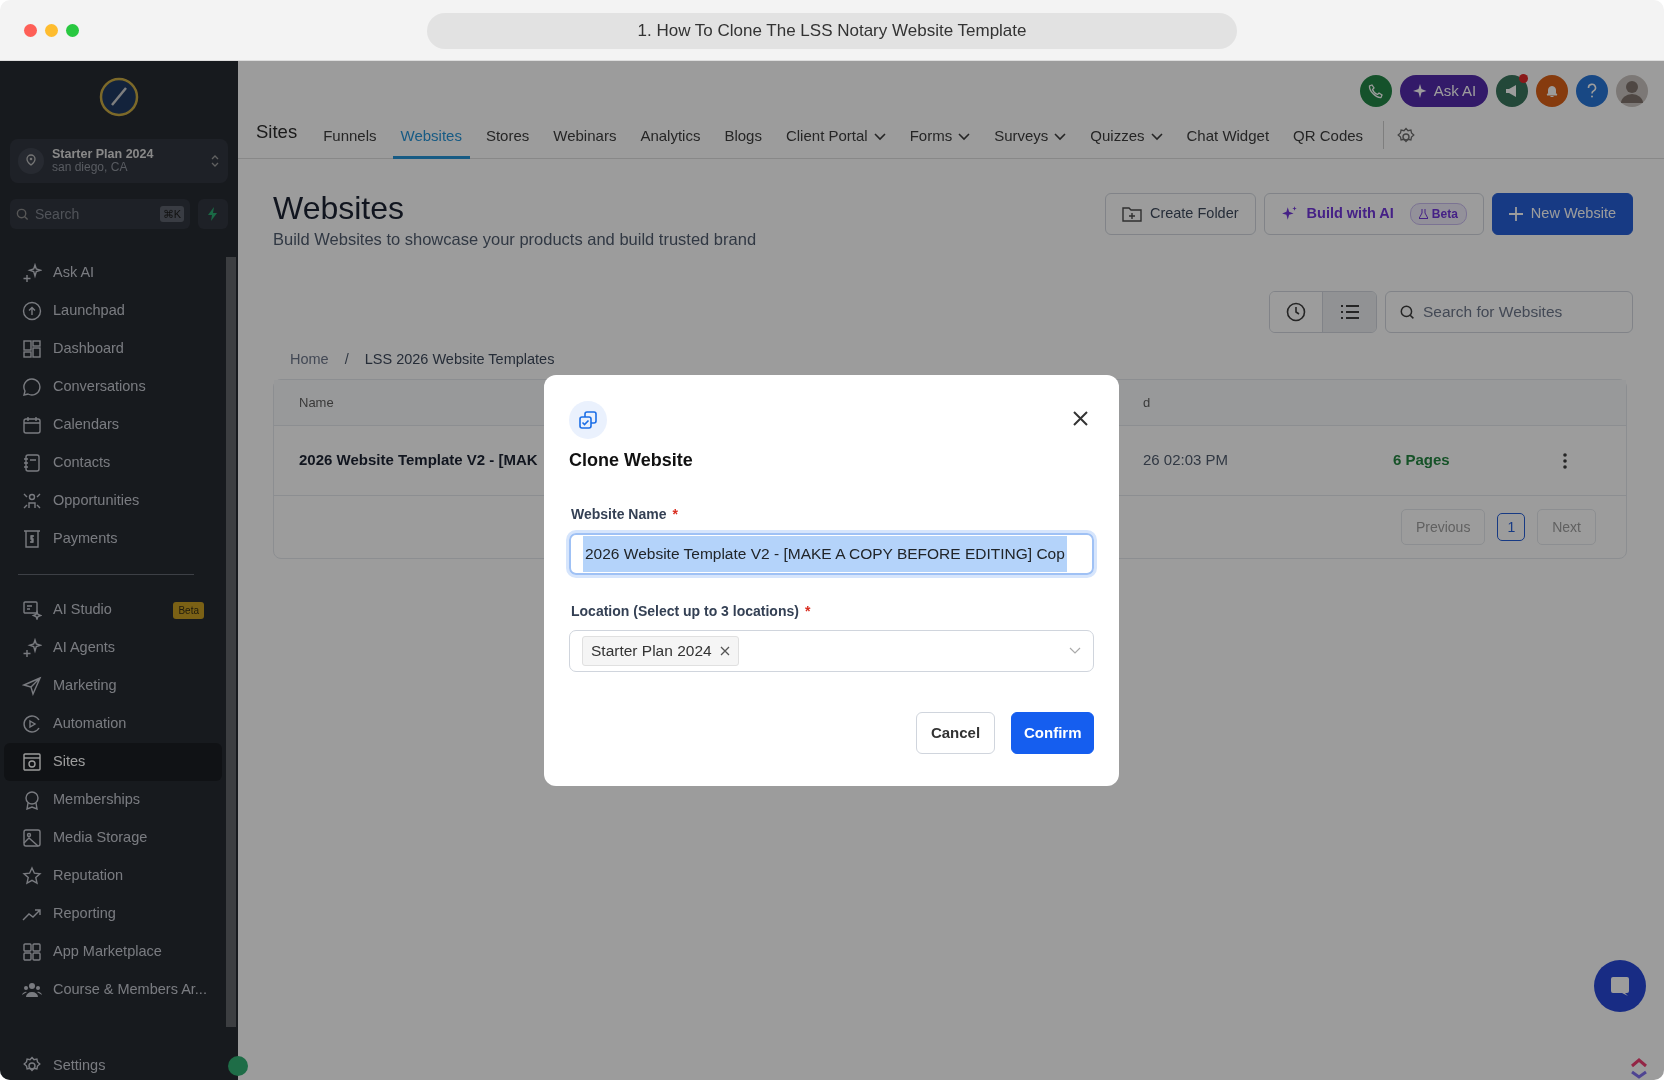  Describe the element at coordinates (1552, 91) in the screenshot. I see `notifications-button` at that location.